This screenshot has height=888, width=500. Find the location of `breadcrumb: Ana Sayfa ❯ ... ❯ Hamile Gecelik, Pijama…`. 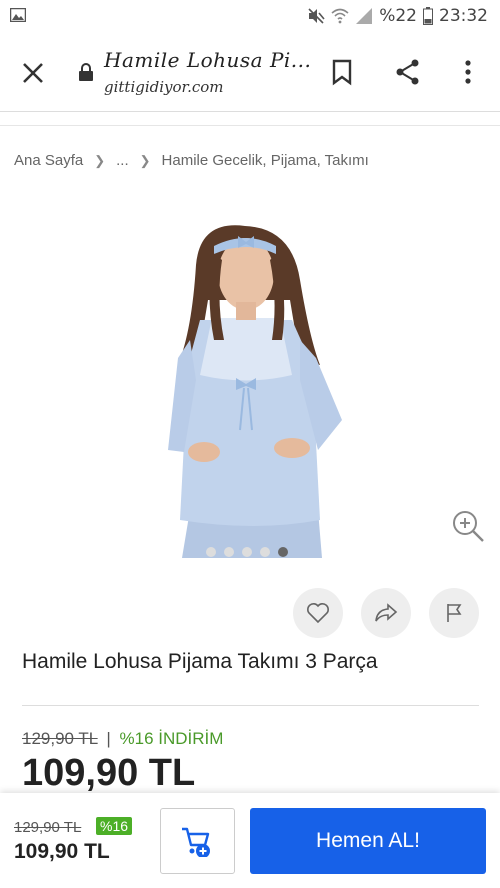

breadcrumb: Ana Sayfa ❯ ... ❯ Hamile Gecelik, Pijama… is located at coordinates (191, 160).